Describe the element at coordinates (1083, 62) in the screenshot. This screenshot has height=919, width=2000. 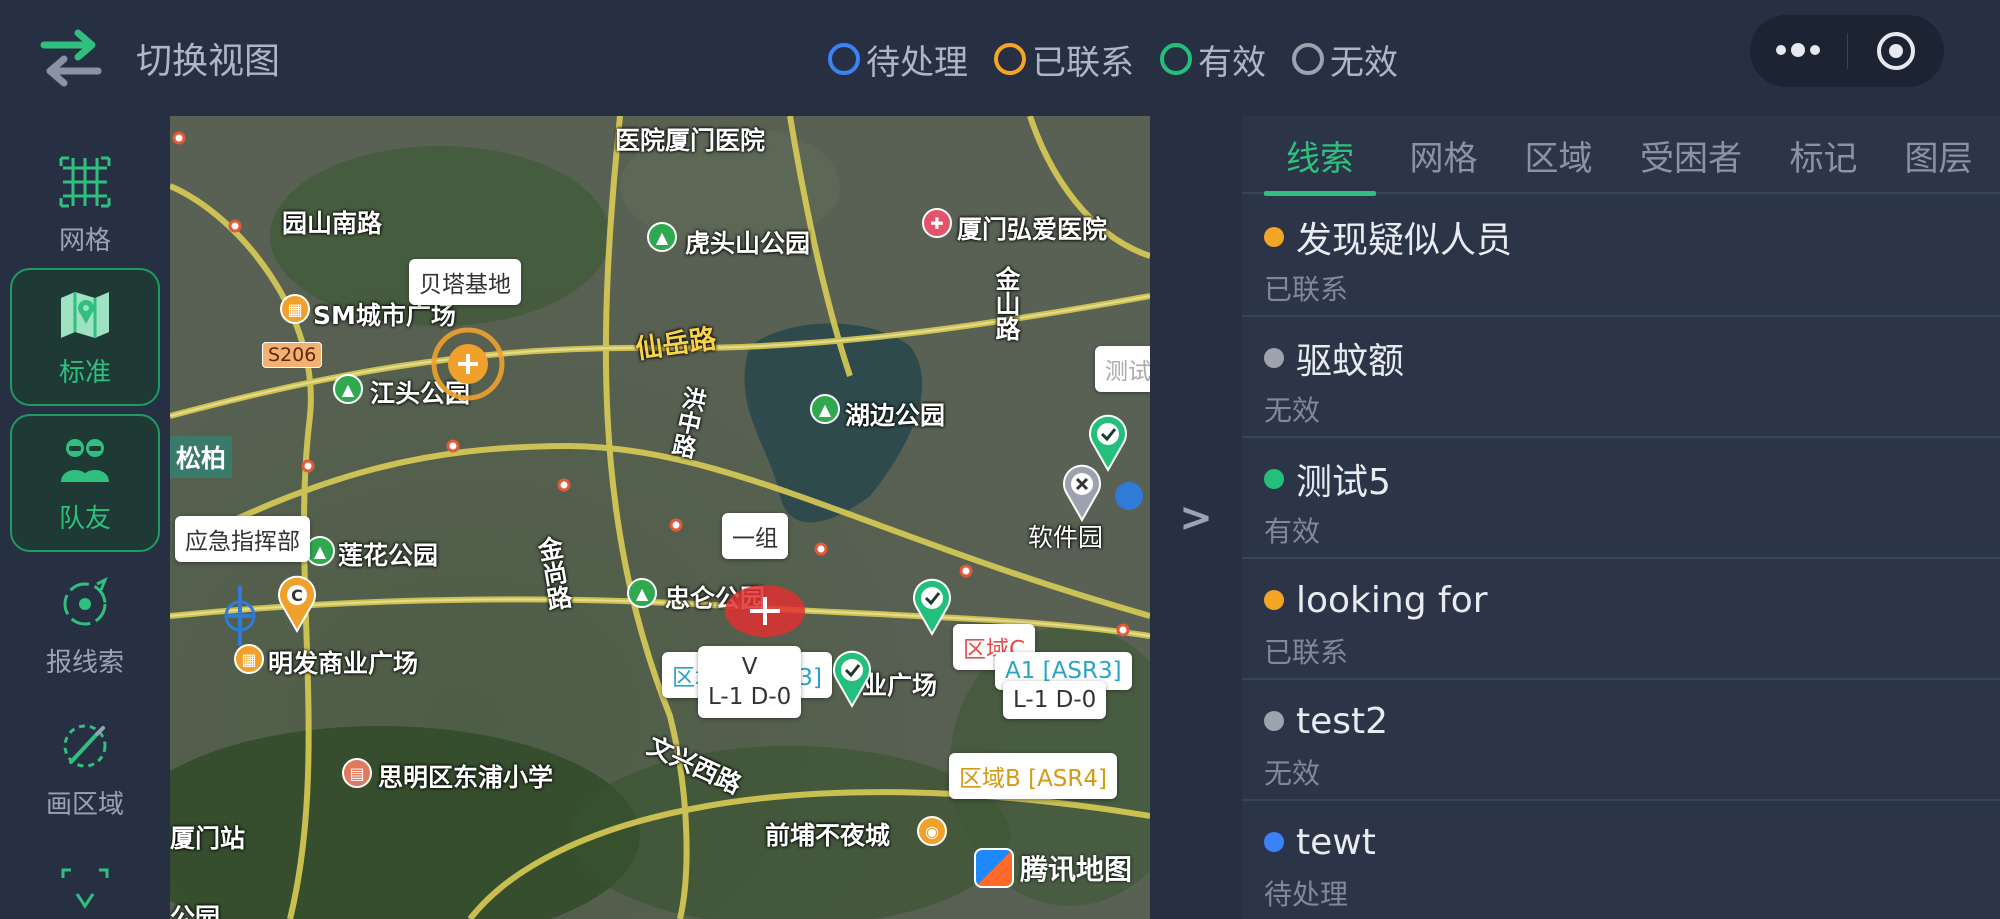
I see `legend-label: 已联系` at that location.